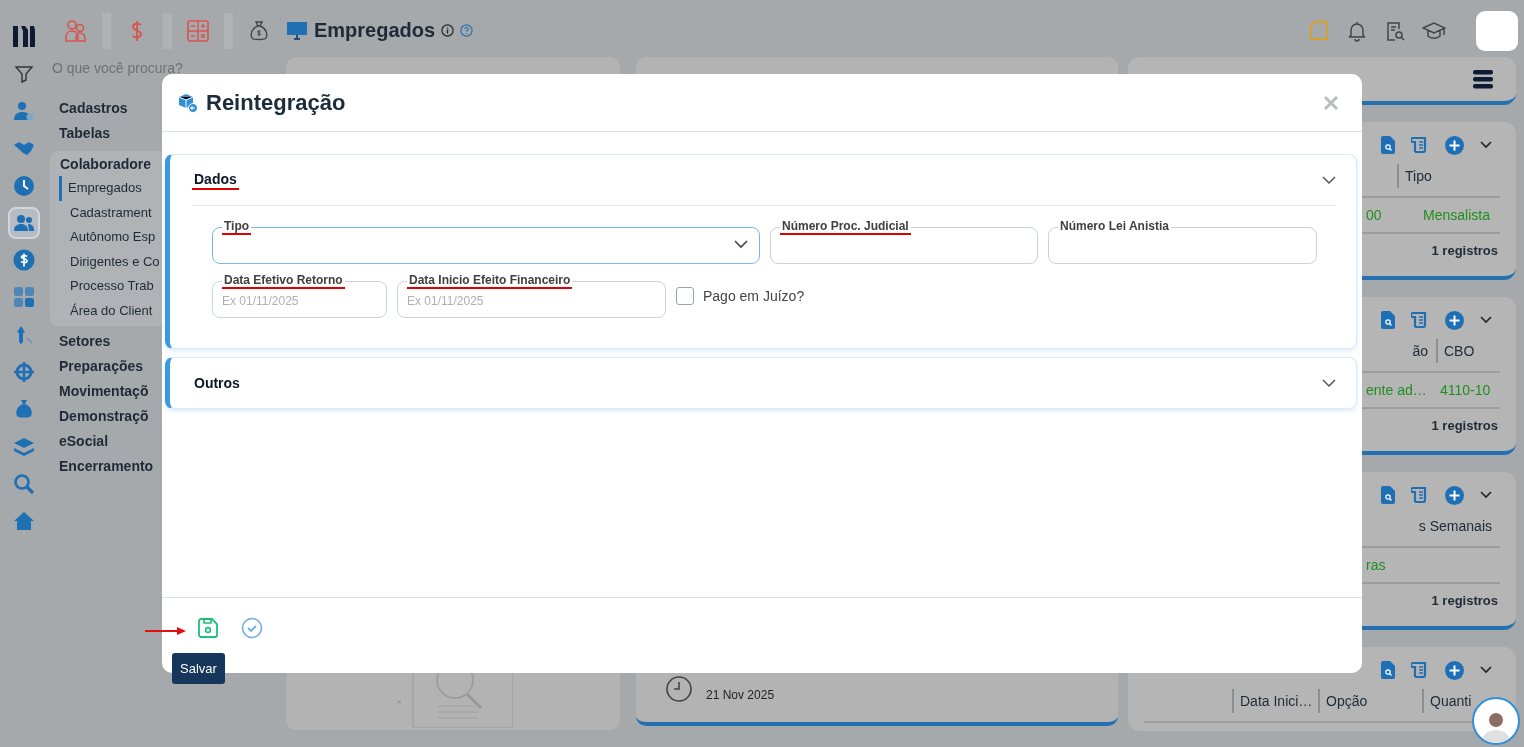 The height and width of the screenshot is (747, 1524). What do you see at coordinates (208, 628) in the screenshot?
I see `save-icon` at bounding box center [208, 628].